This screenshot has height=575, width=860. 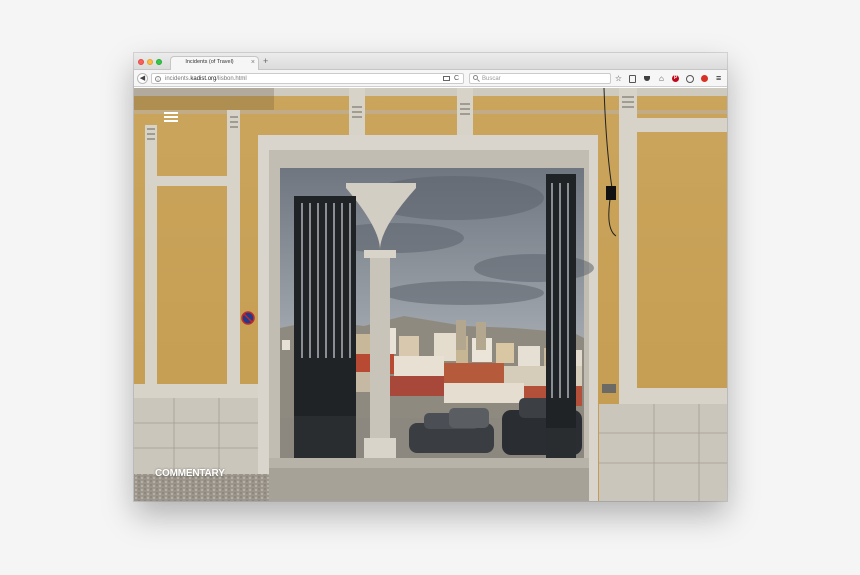 What do you see at coordinates (209, 62) in the screenshot?
I see `tab-title: Incidents (of Travel)` at bounding box center [209, 62].